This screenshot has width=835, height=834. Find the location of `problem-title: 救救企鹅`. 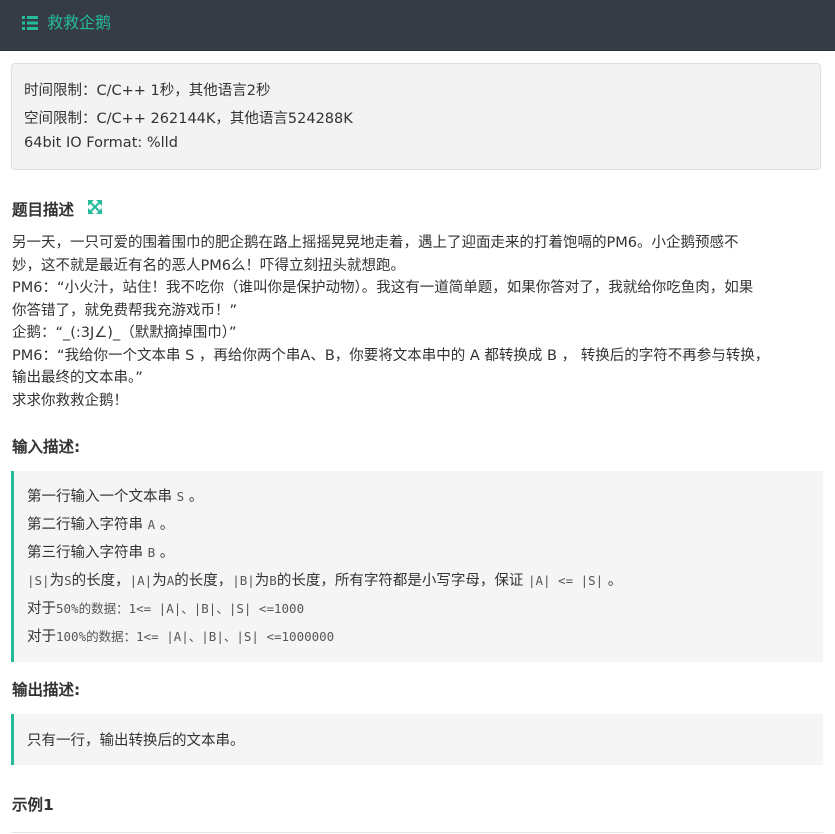

problem-title: 救救企鹅 is located at coordinates (79, 22).